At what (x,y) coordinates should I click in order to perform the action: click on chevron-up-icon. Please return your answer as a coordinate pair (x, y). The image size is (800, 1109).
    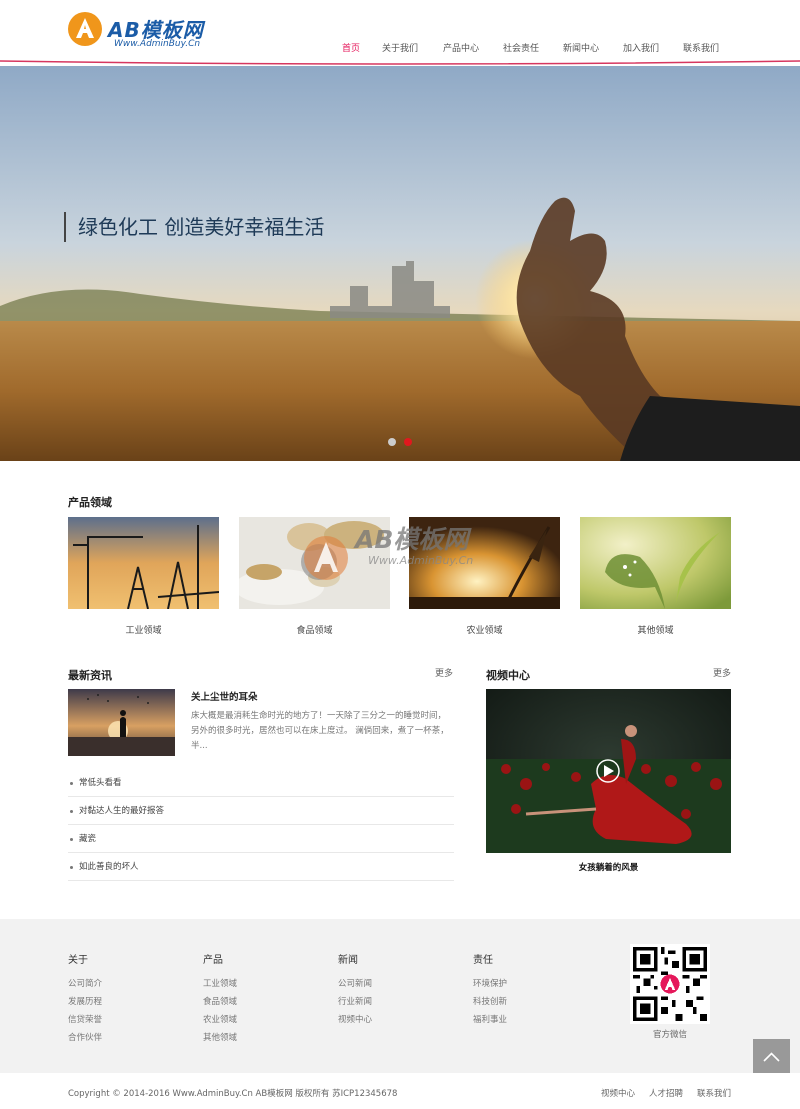
    Looking at the image, I should click on (771, 1057).